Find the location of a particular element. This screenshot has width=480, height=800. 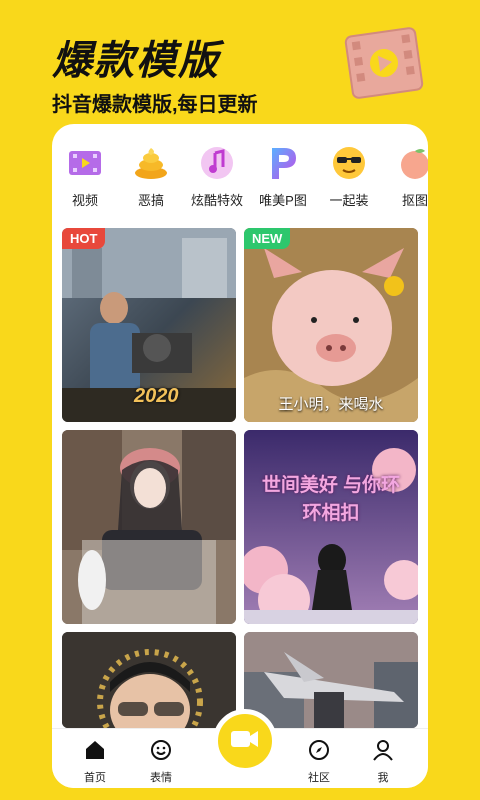

peach-icon is located at coordinates (412, 163).